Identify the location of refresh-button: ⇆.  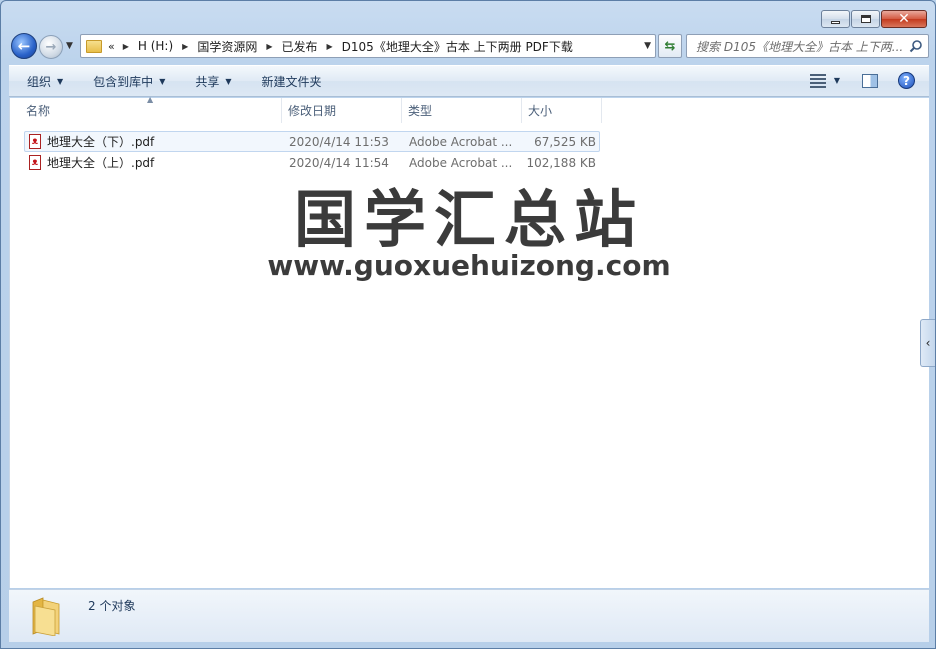
(670, 46).